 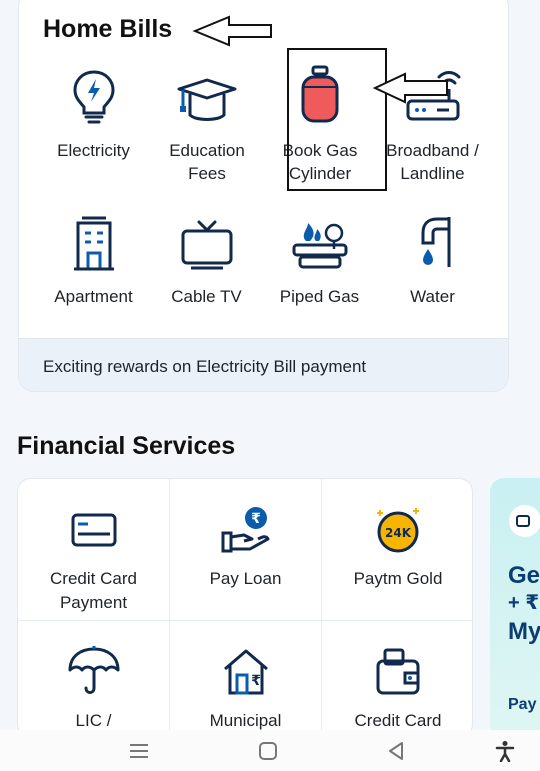 I want to click on tile-municipal: ₹ Municipal, so click(x=246, y=679).